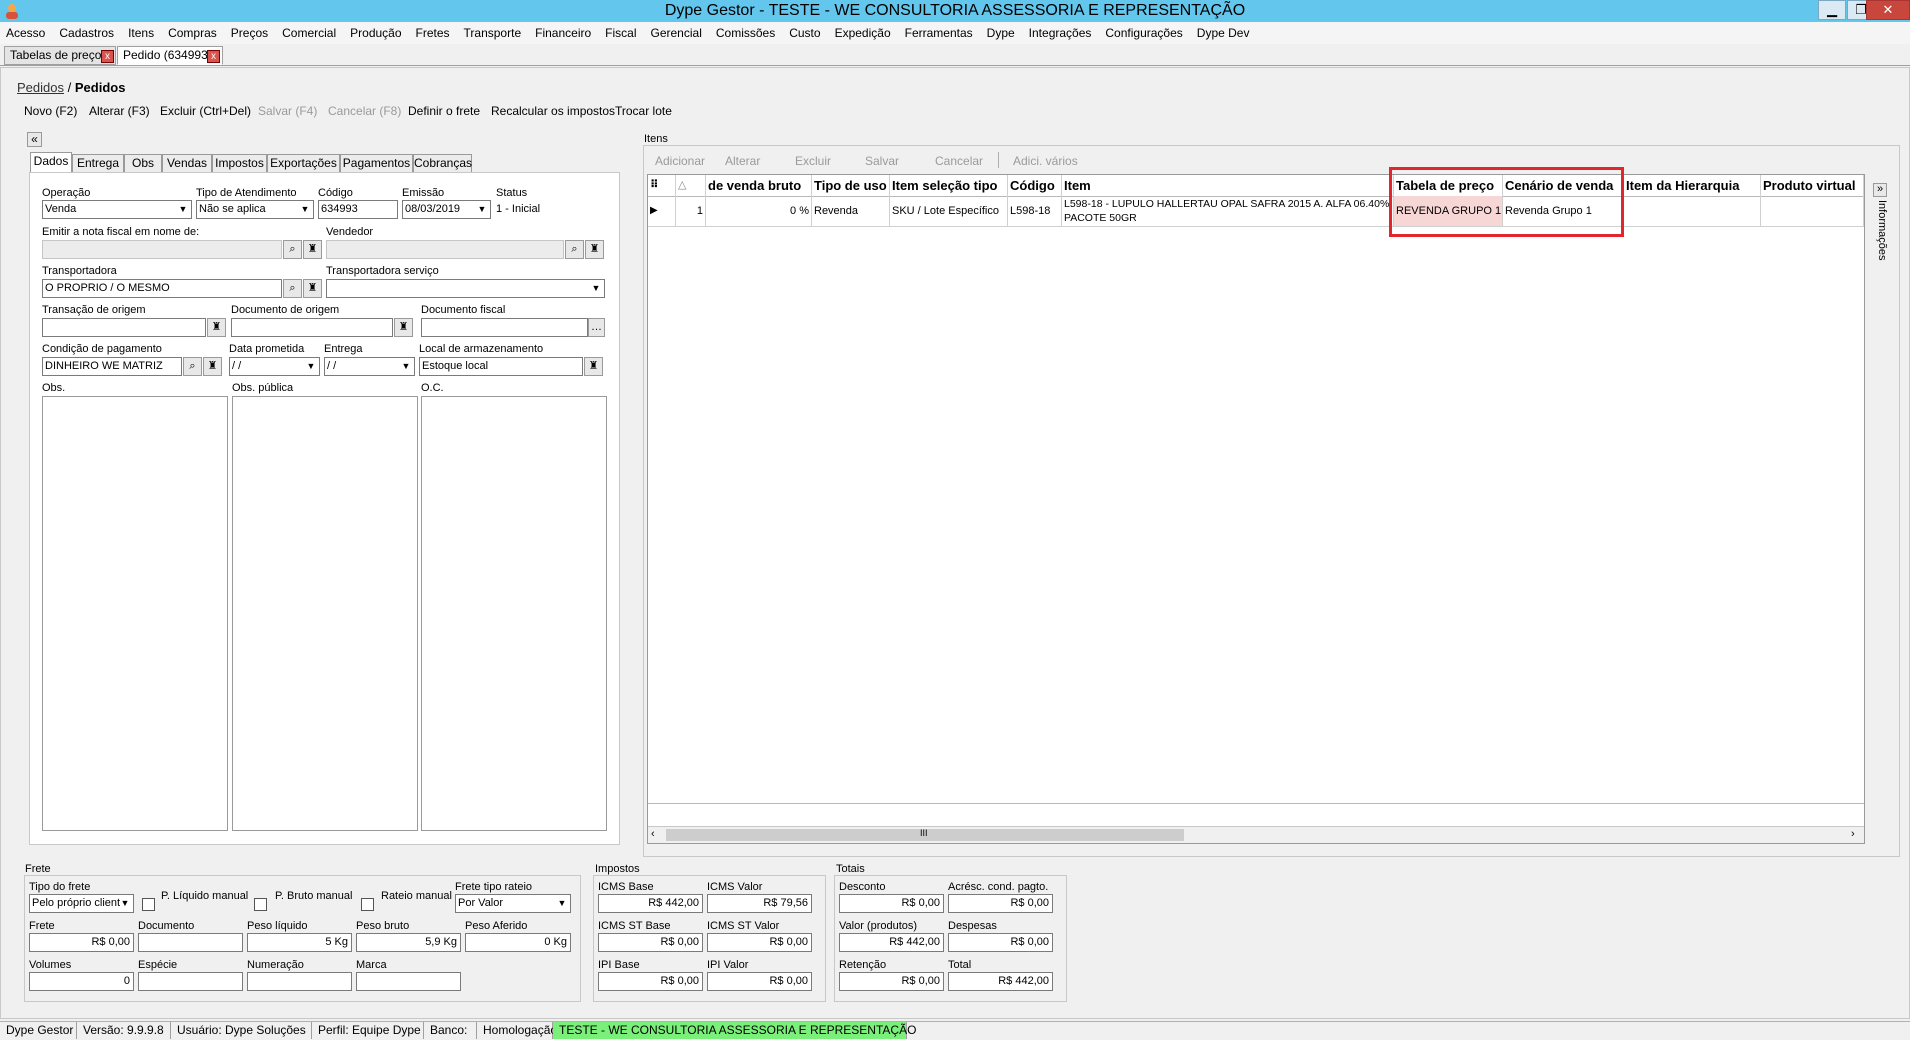 The image size is (1910, 1040). I want to click on menu-precos: Preços, so click(249, 33).